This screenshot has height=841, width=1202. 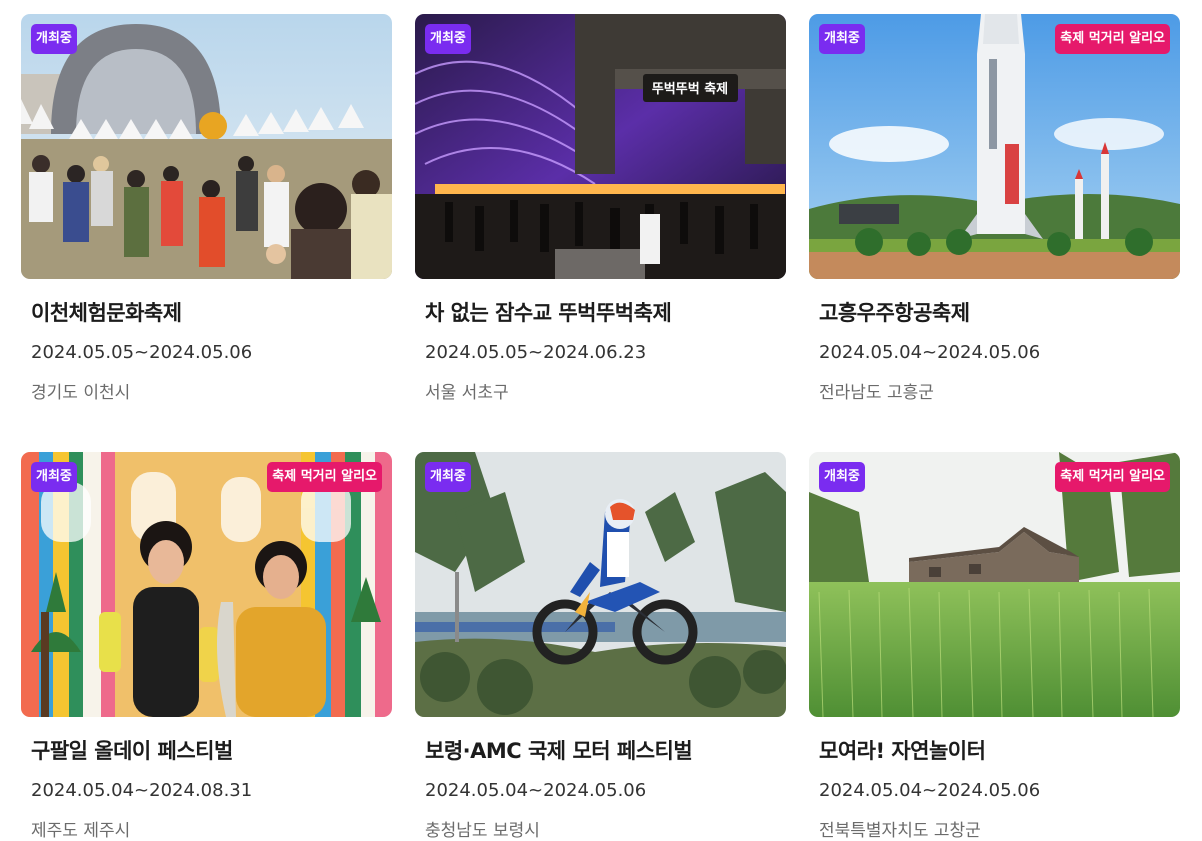 I want to click on festival-location: 전북특별자치도 고창군, so click(x=900, y=831).